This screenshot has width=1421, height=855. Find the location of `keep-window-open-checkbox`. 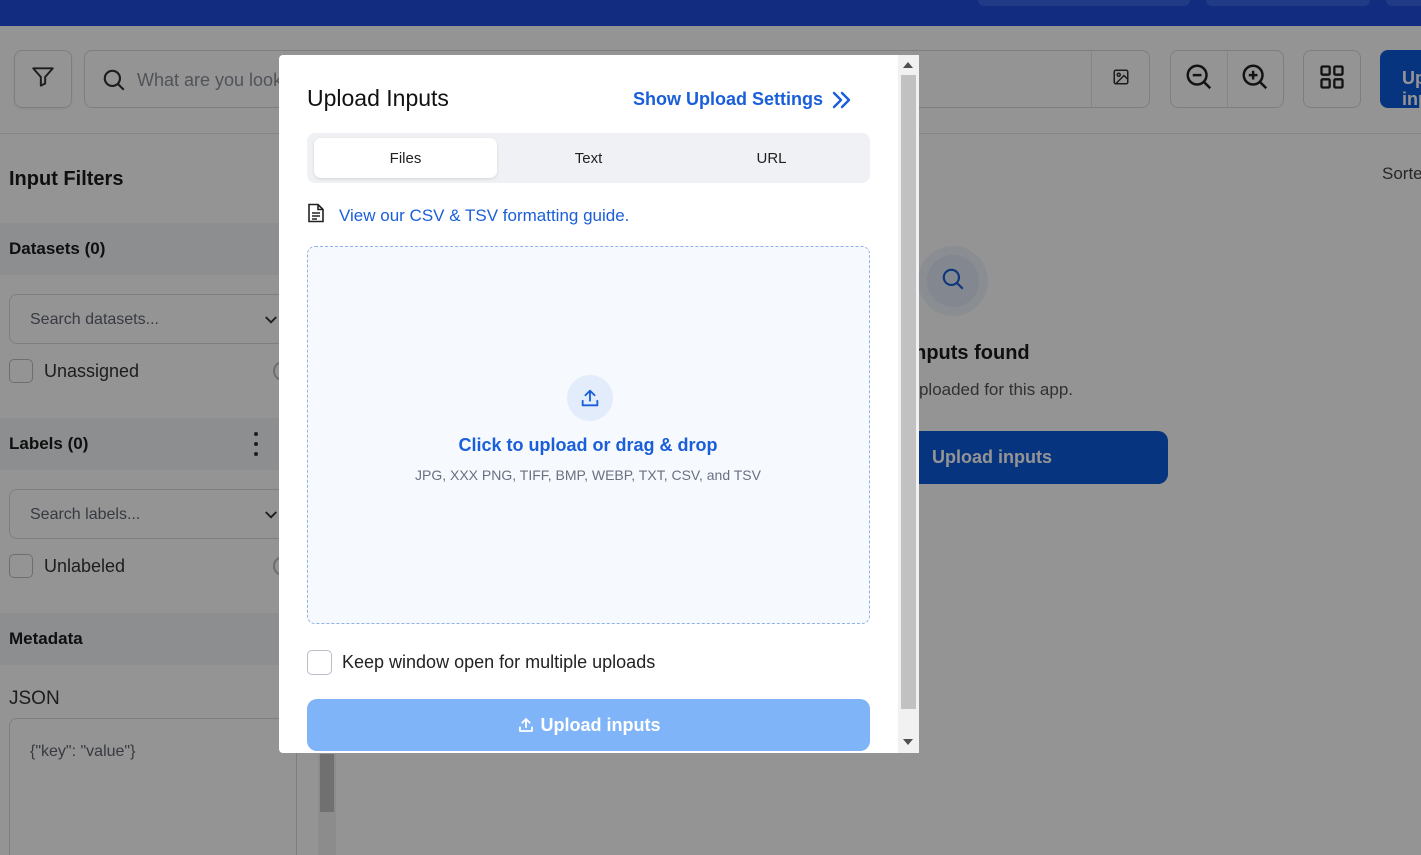

keep-window-open-checkbox is located at coordinates (319, 662).